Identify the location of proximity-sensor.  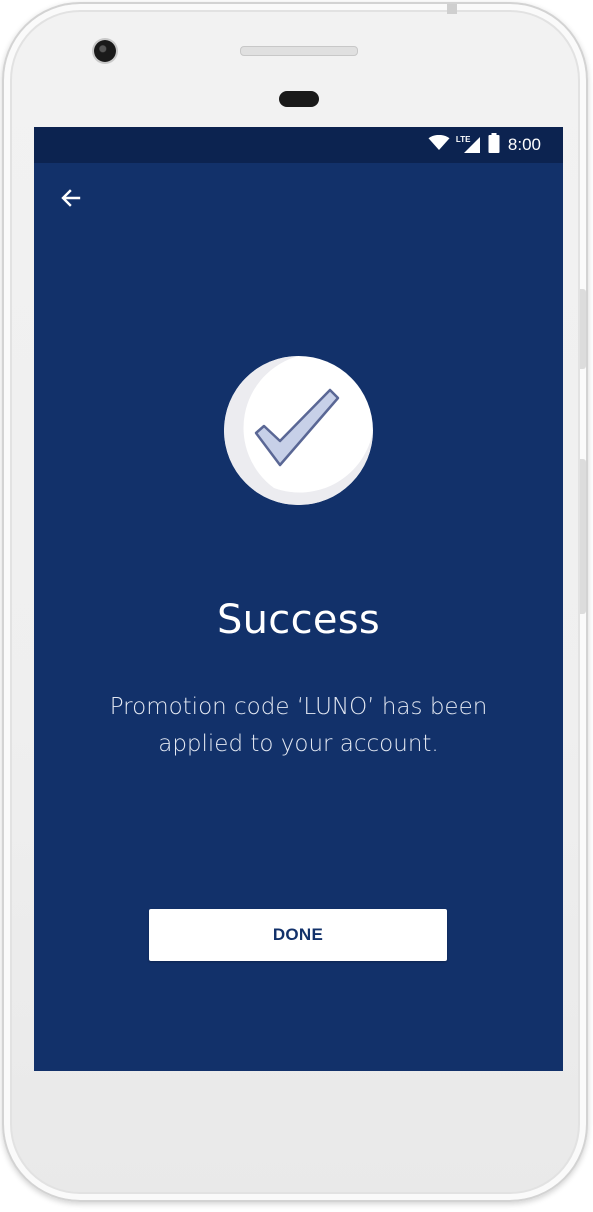
(299, 99).